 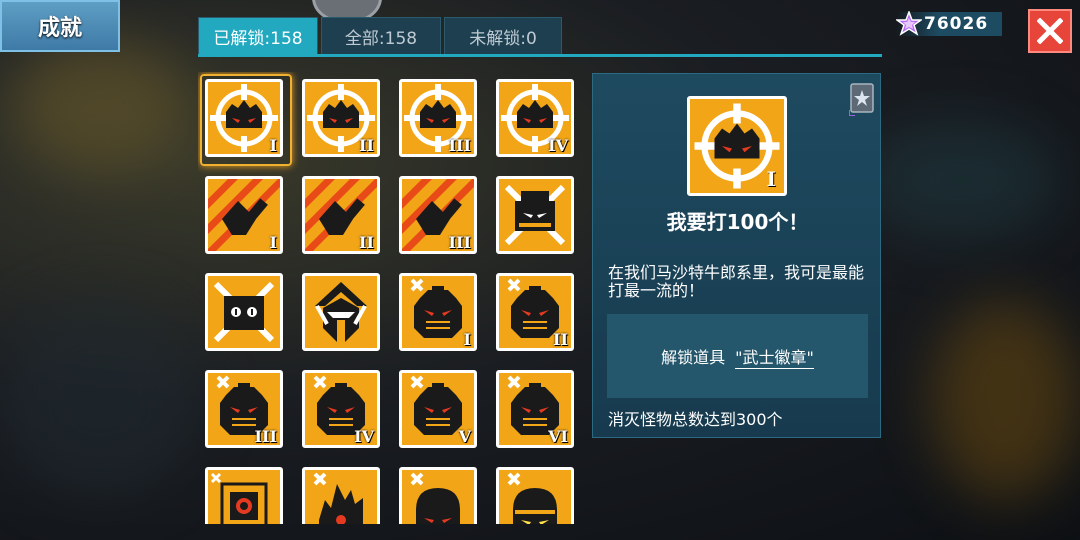 I want to click on page-title: 成就, so click(x=60, y=26).